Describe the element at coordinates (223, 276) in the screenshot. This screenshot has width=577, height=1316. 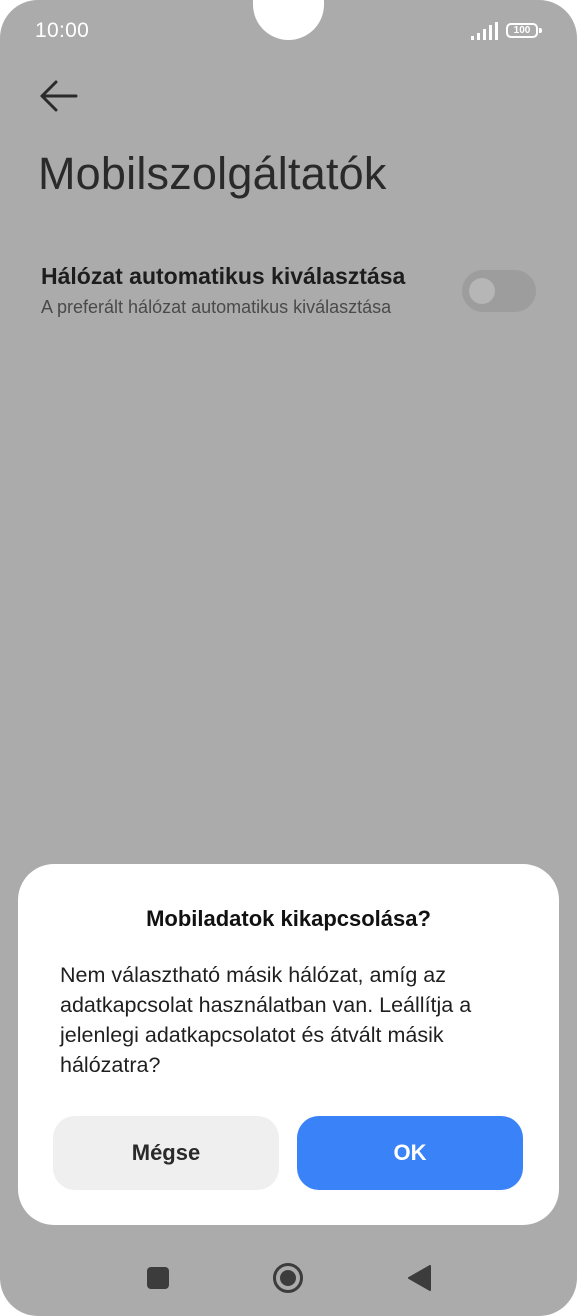
I see `auto-network-title: Hálózat automatikus kiválasztása` at that location.